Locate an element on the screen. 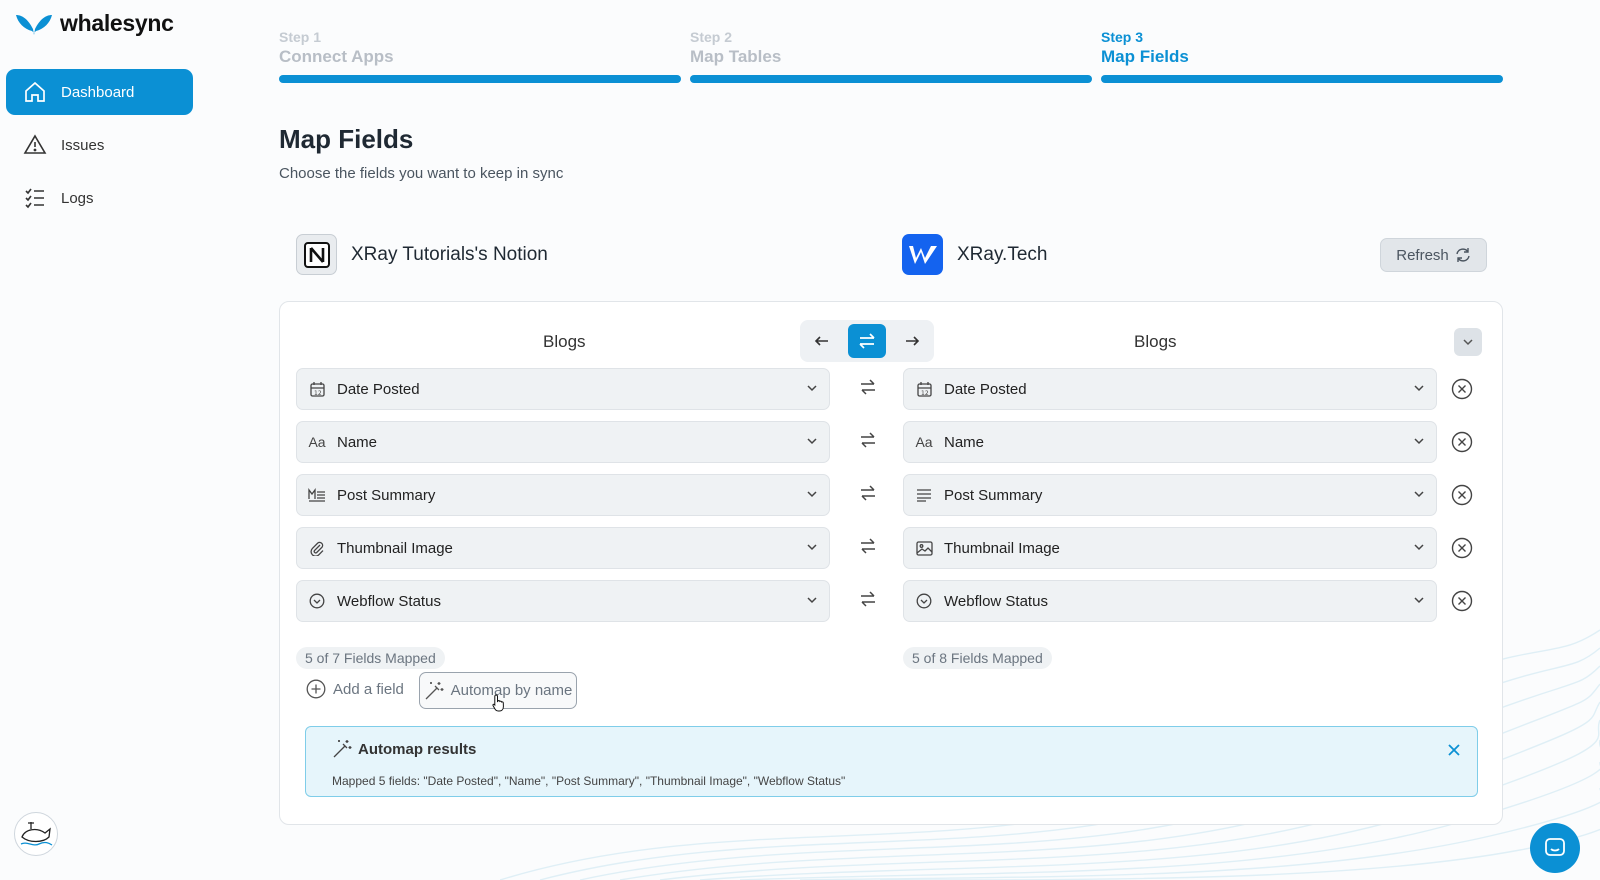 The image size is (1600, 880). sidebar-item-dashboard: Dashboard is located at coordinates (99, 92).